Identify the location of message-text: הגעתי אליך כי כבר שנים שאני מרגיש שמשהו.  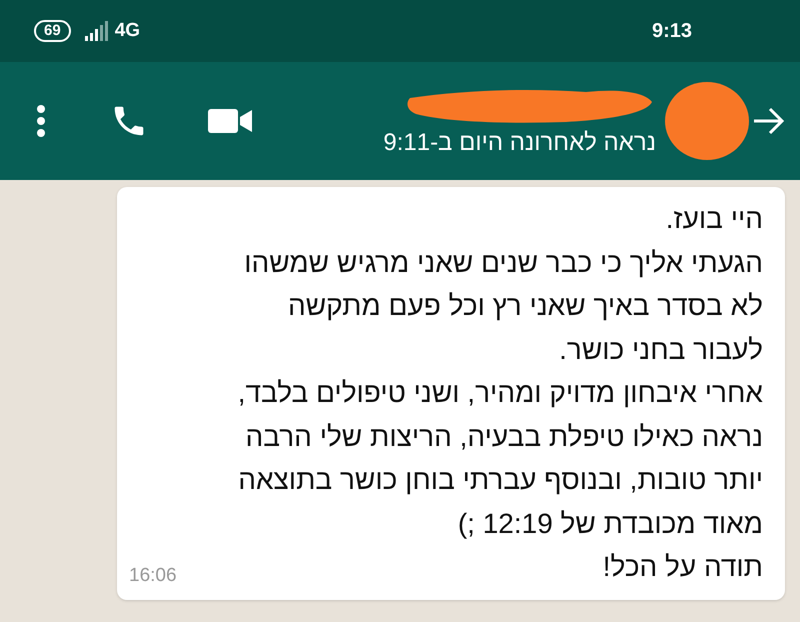
(503, 263).